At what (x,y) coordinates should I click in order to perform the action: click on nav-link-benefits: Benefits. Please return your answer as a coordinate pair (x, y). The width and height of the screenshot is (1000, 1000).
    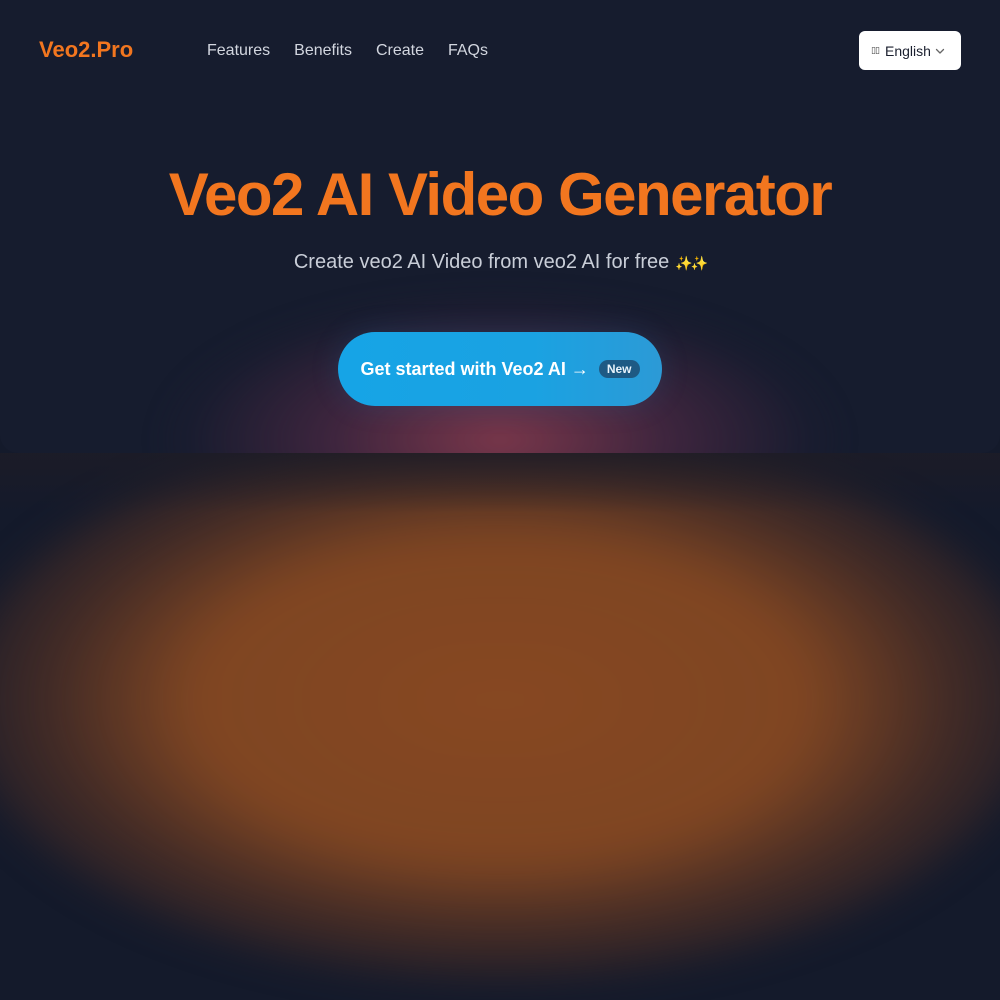
    Looking at the image, I should click on (323, 51).